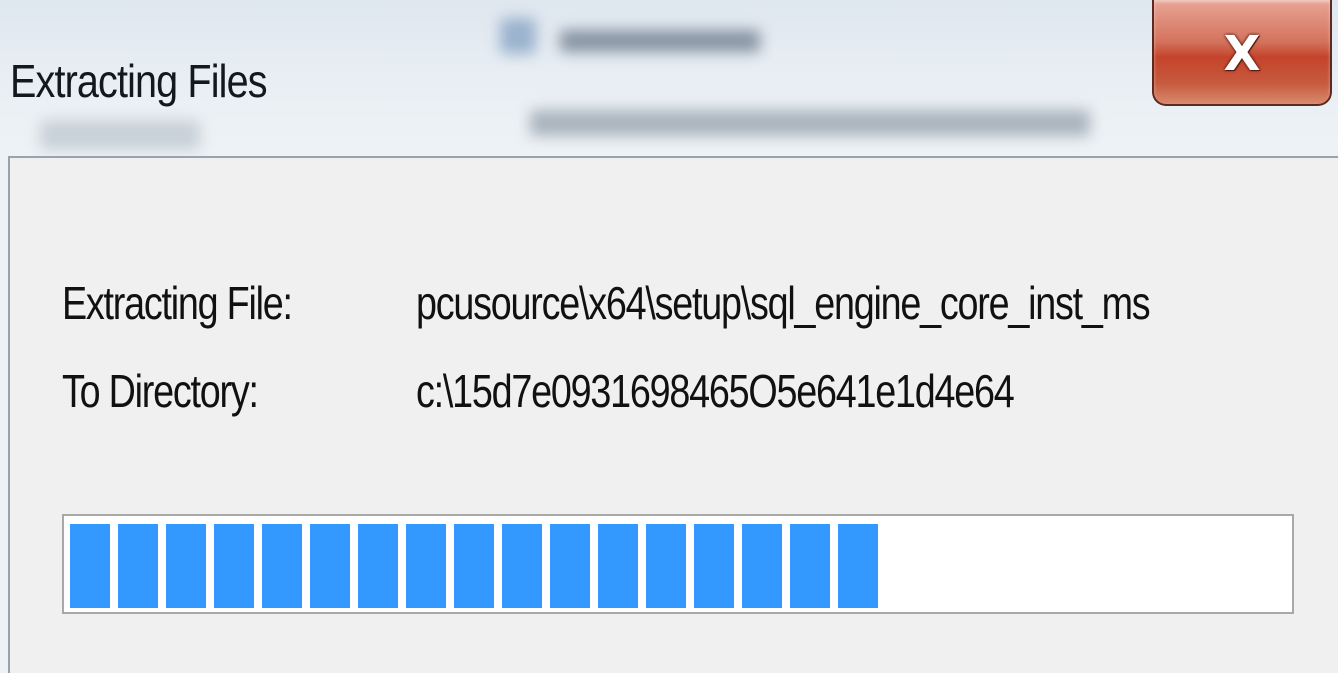  What do you see at coordinates (474, 566) in the screenshot?
I see `progress-fill` at bounding box center [474, 566].